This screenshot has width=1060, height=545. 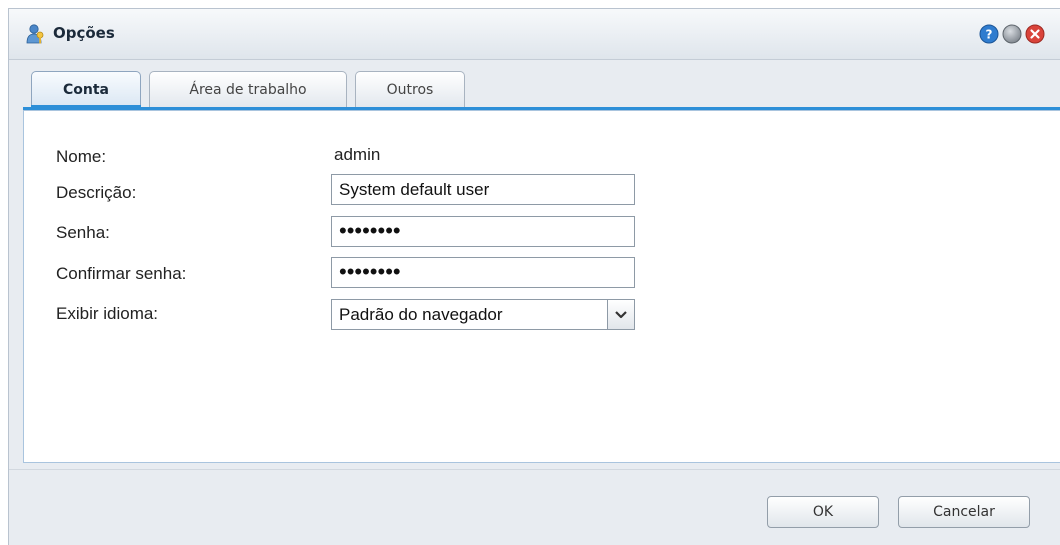 I want to click on ok-button: OK, so click(x=823, y=512).